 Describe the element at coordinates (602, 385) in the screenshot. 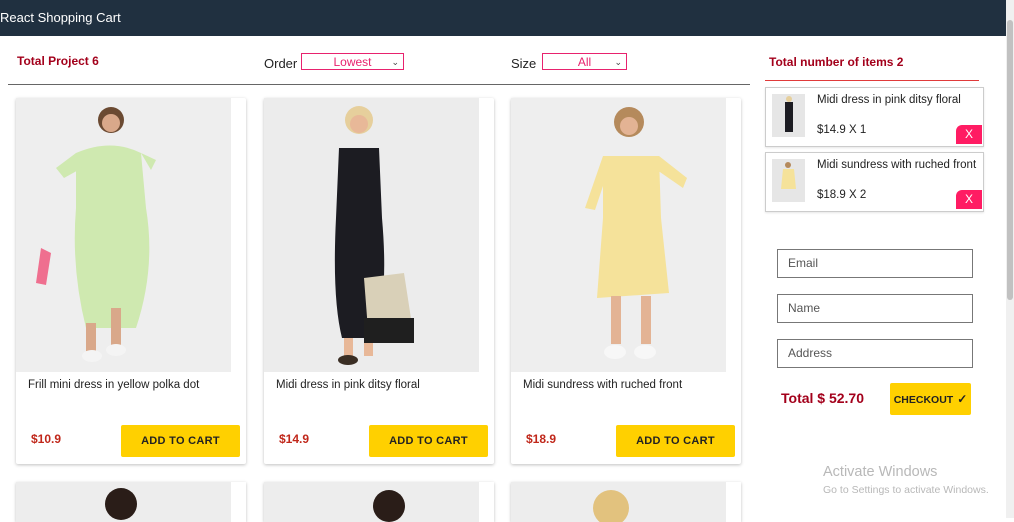

I see `product-name: Midi sundress with ruched front` at that location.